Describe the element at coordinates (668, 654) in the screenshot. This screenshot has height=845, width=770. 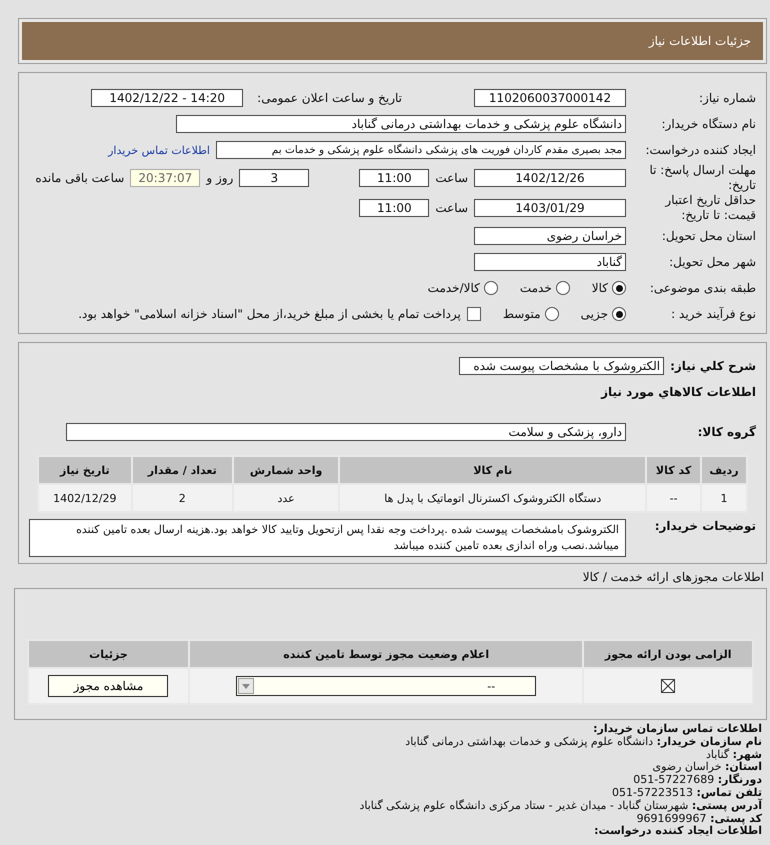
I see `column-header: الزامی بودن ارائه مجوز` at that location.